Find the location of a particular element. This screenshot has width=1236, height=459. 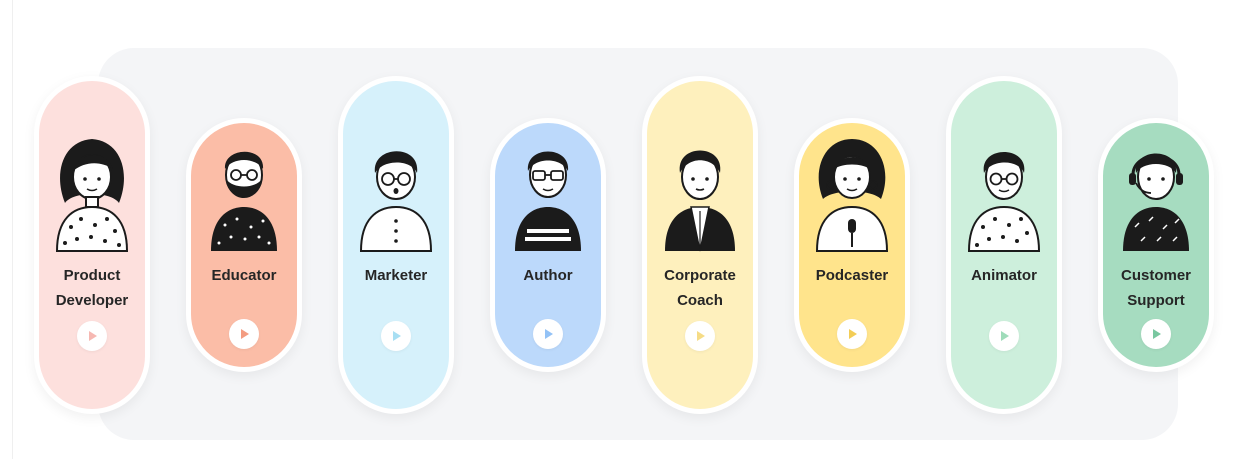

marketer-avatar-icon is located at coordinates (396, 201).